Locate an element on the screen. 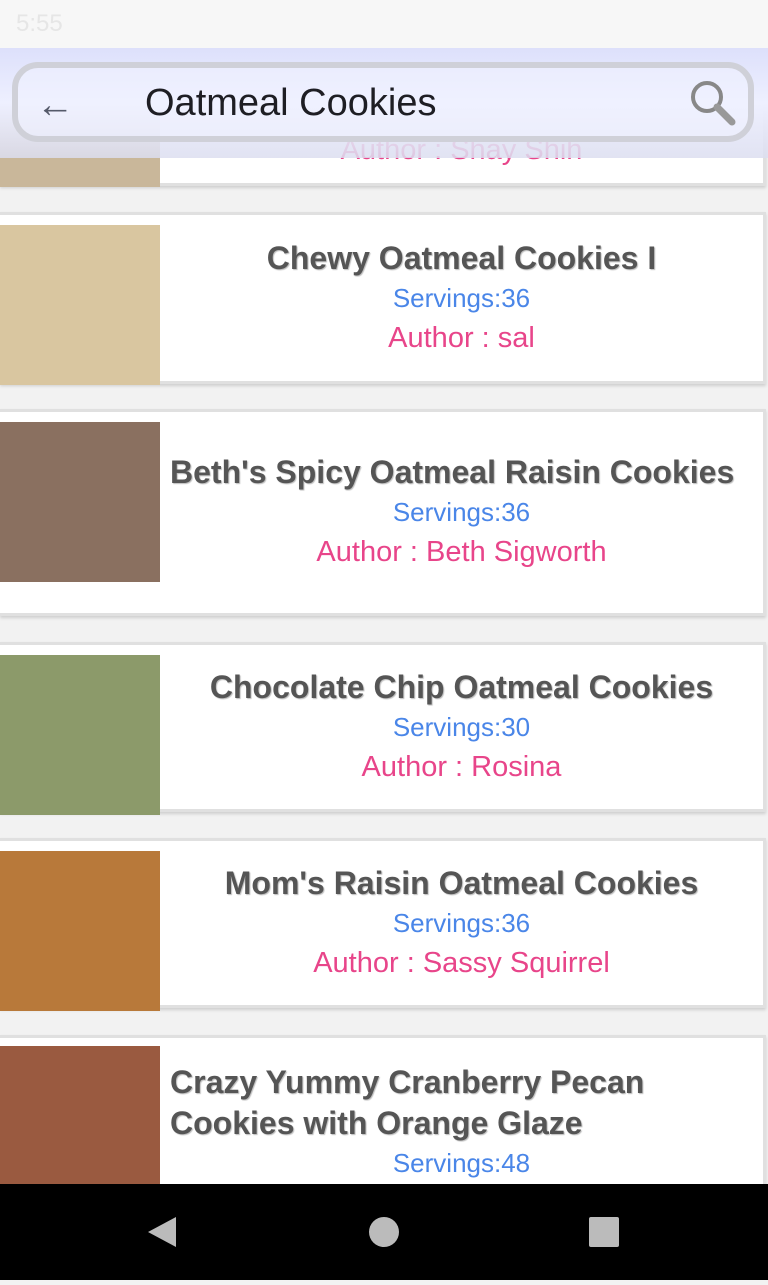  back-arrow-icon: ← is located at coordinates (55, 105).